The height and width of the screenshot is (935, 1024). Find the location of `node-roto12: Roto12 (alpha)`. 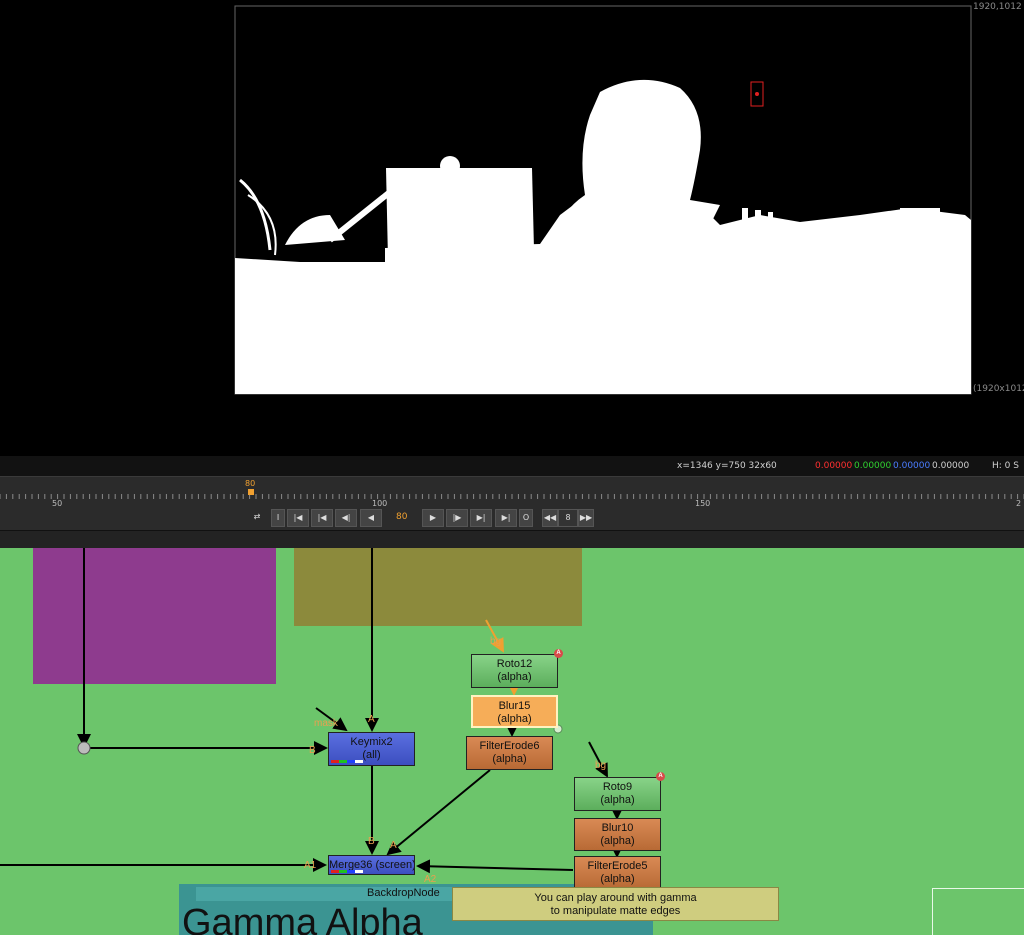

node-roto12: Roto12 (alpha) is located at coordinates (514, 671).